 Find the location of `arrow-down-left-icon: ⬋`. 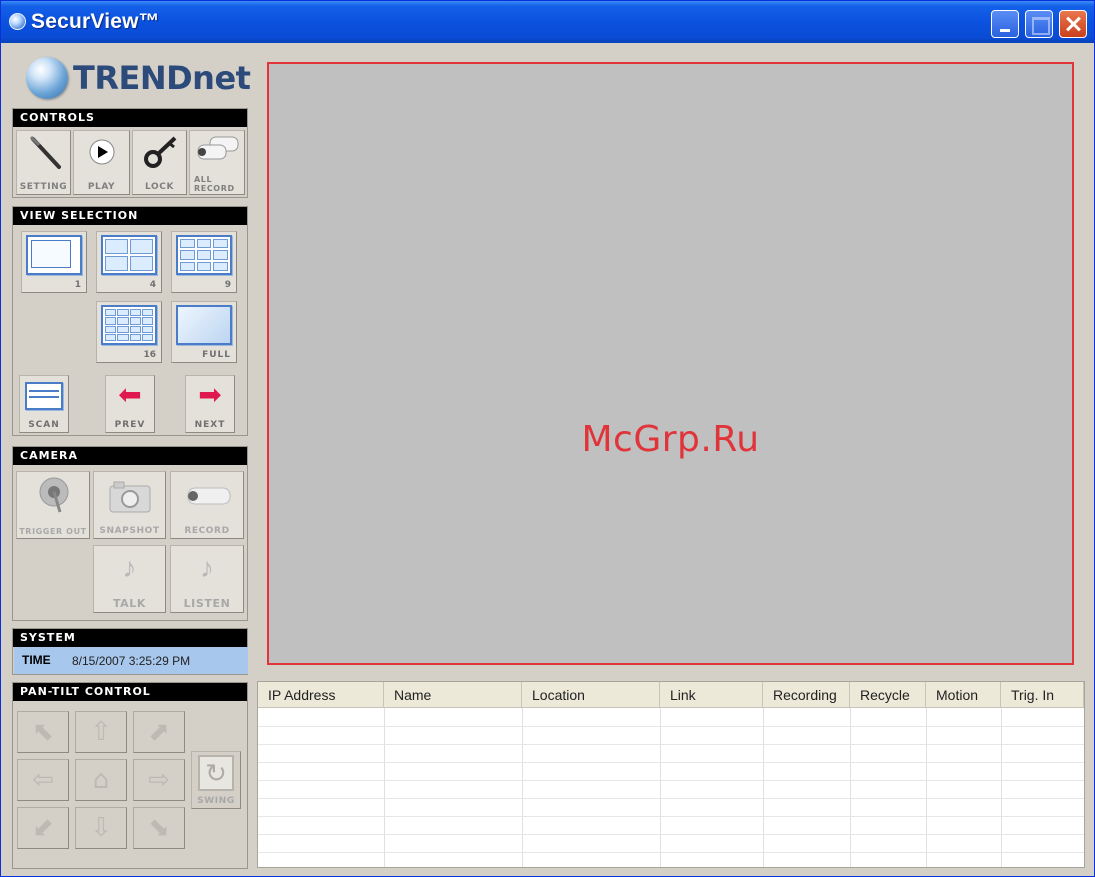

arrow-down-left-icon: ⬋ is located at coordinates (43, 828).